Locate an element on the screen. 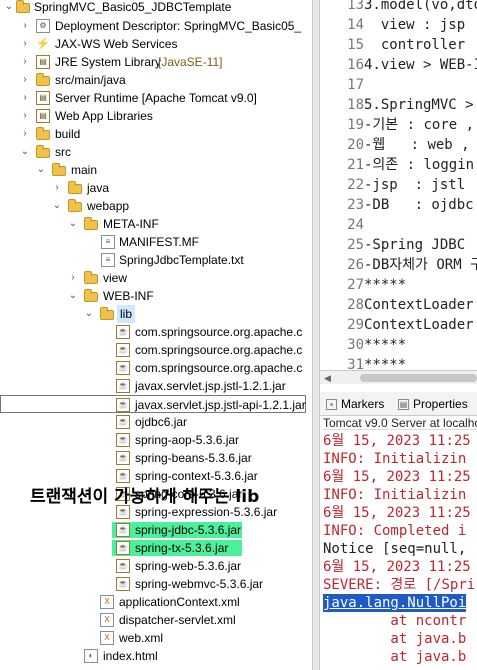  line-number: 31 is located at coordinates (355, 363).